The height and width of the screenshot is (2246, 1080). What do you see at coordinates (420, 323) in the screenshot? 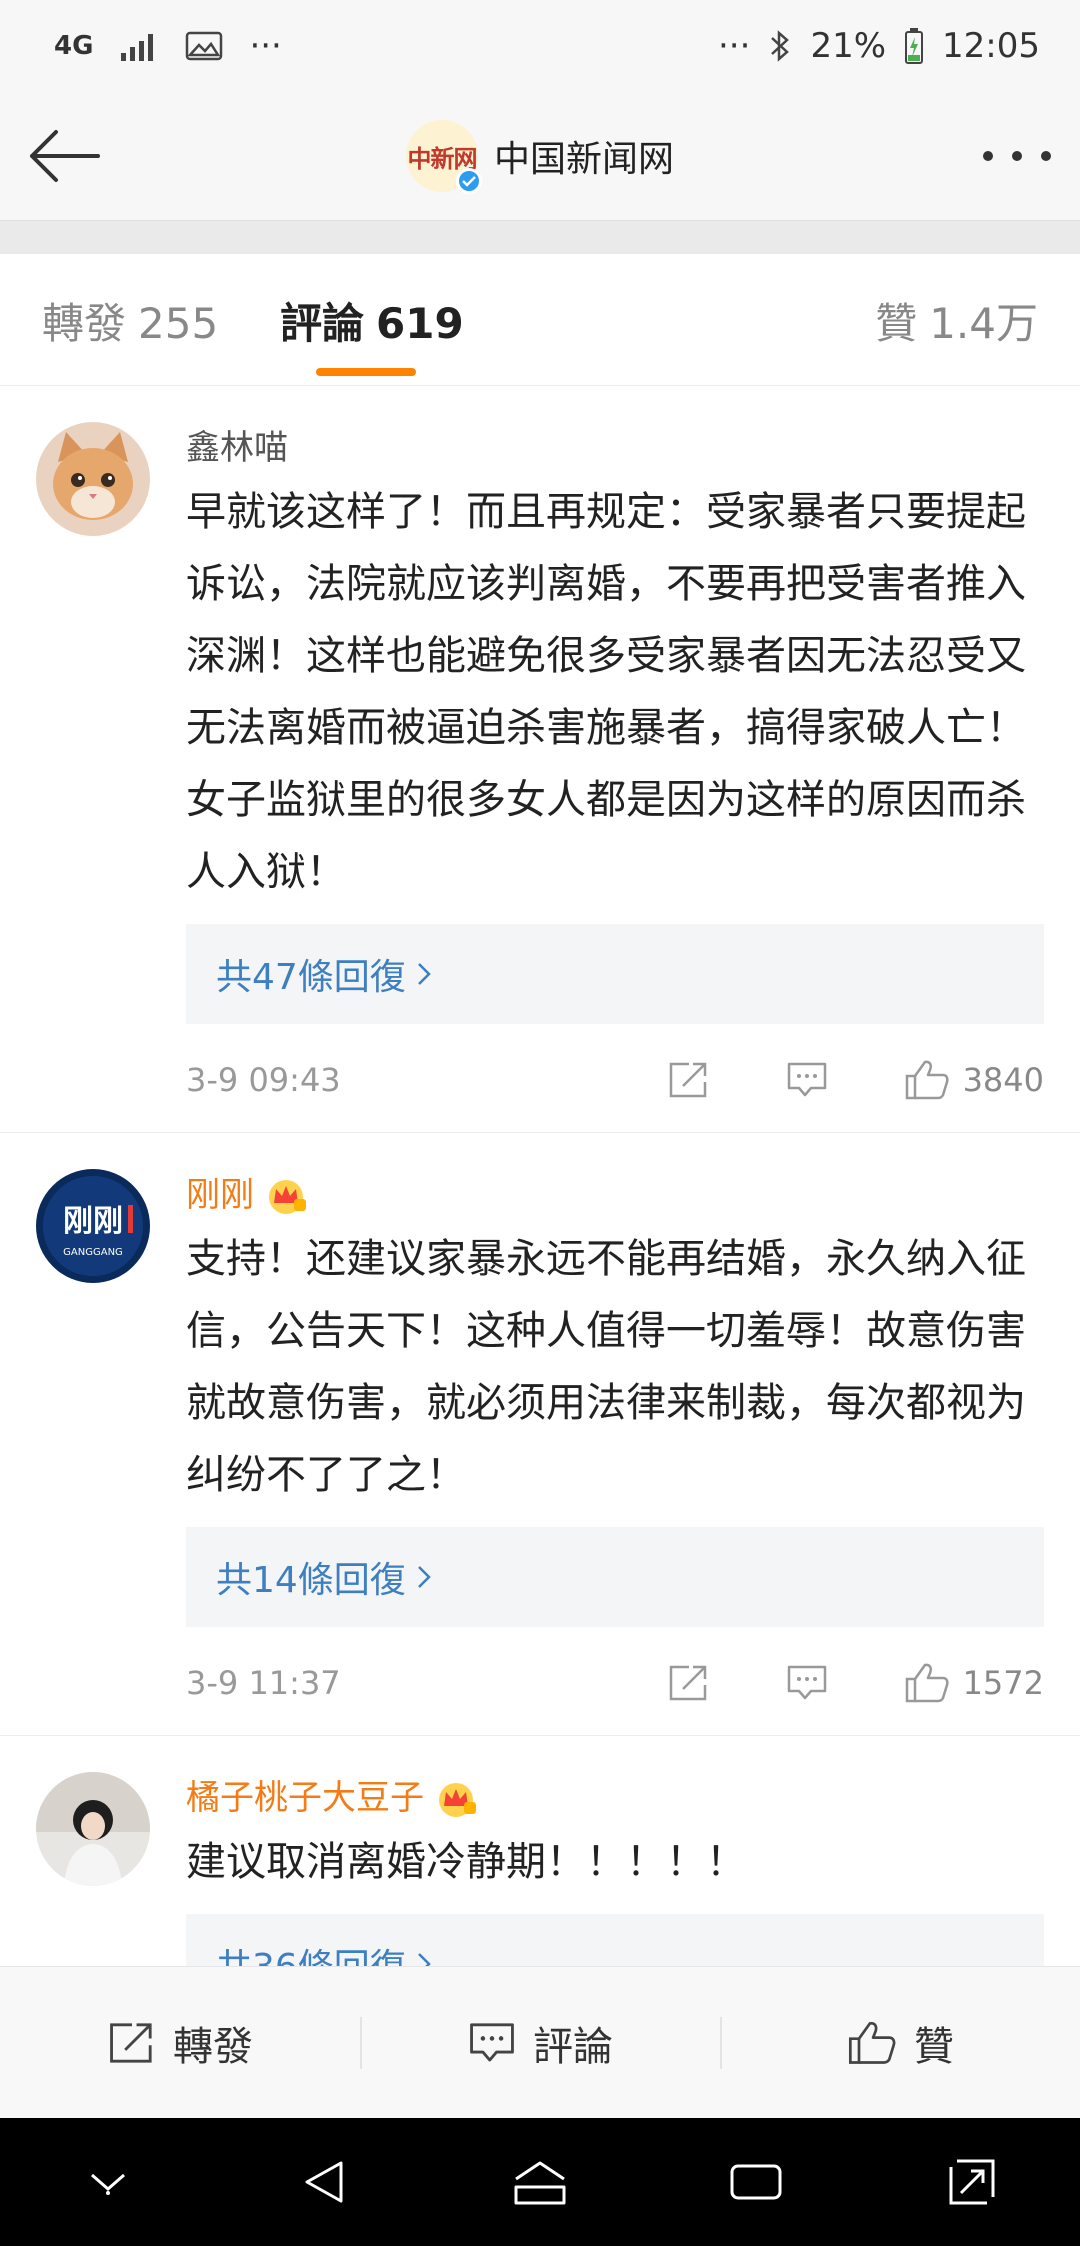
I see `tab-comment-count: 619` at bounding box center [420, 323].